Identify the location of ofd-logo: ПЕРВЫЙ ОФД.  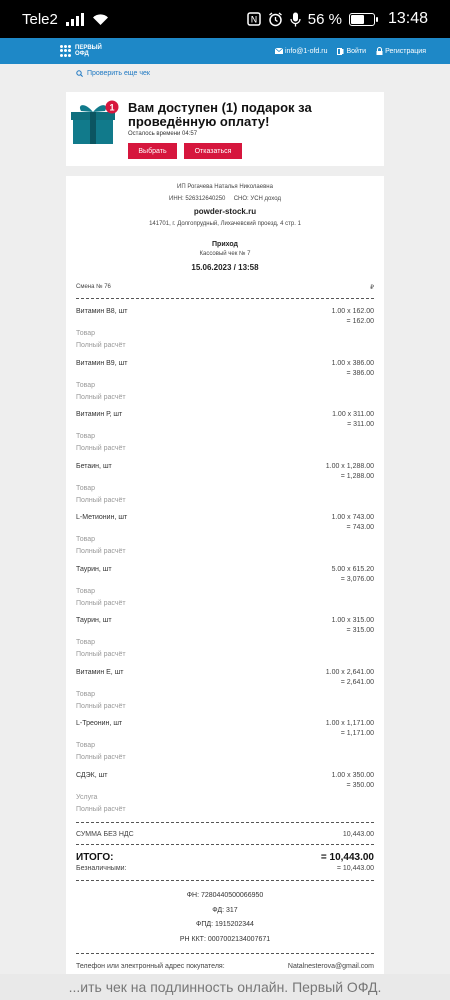
(81, 51).